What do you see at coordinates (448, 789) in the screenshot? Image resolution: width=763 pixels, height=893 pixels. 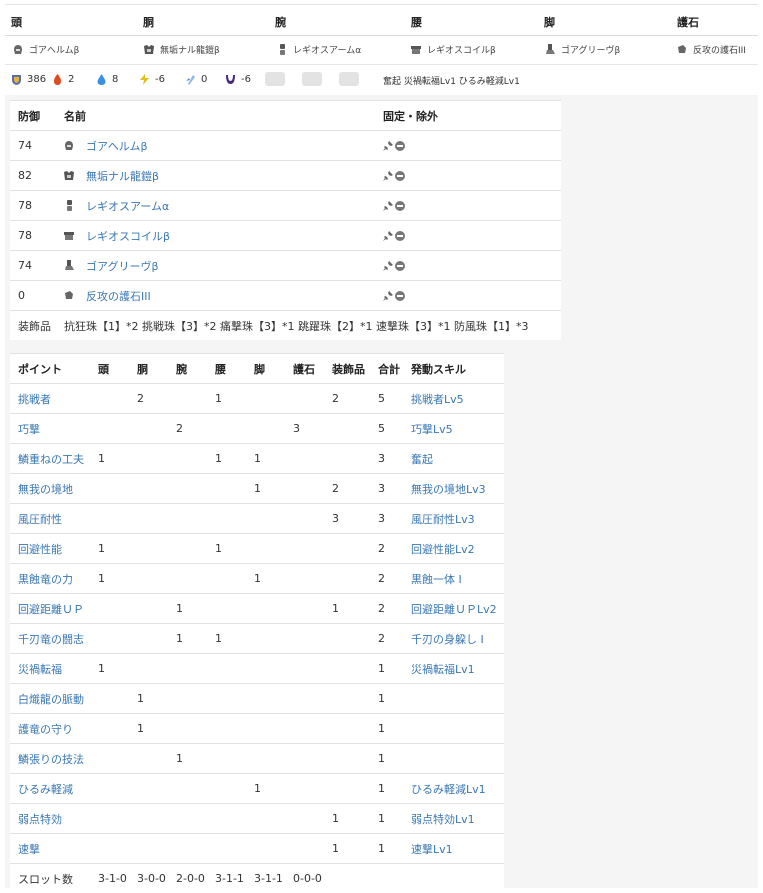 I see `activated-skill-link: ひるみ軽減Lv1` at bounding box center [448, 789].